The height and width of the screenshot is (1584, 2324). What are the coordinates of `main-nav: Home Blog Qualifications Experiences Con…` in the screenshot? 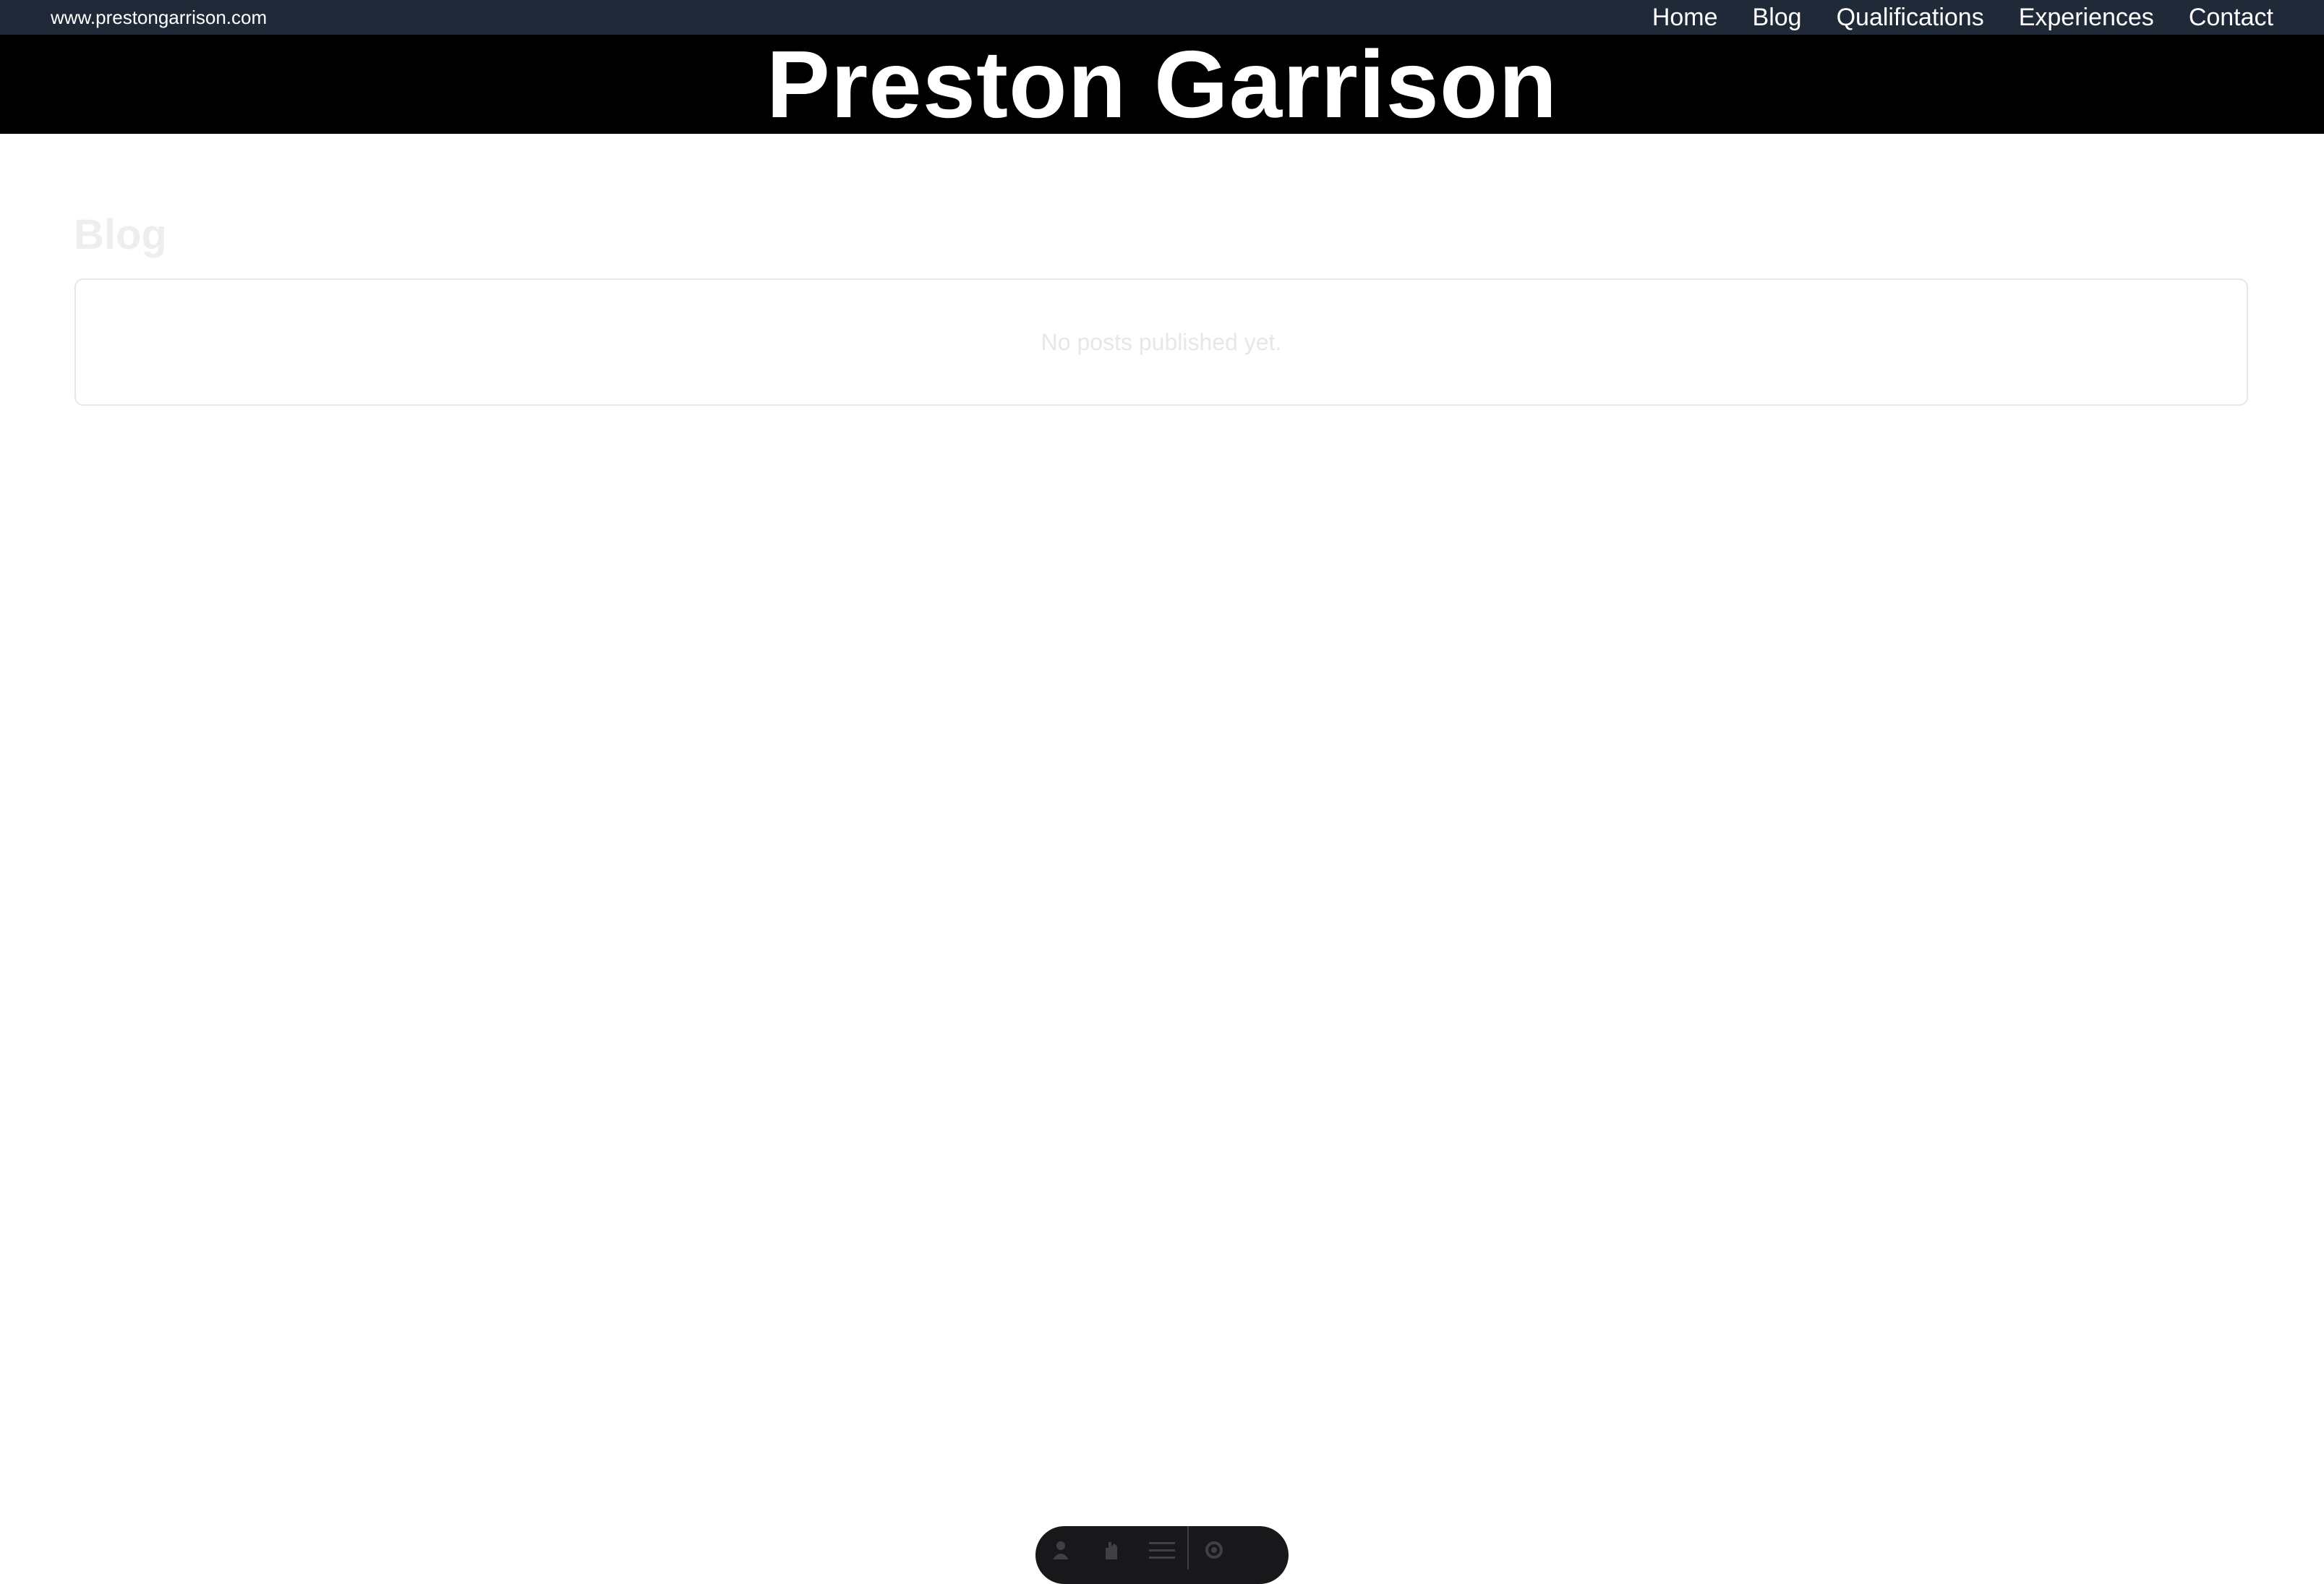 It's located at (1962, 17).